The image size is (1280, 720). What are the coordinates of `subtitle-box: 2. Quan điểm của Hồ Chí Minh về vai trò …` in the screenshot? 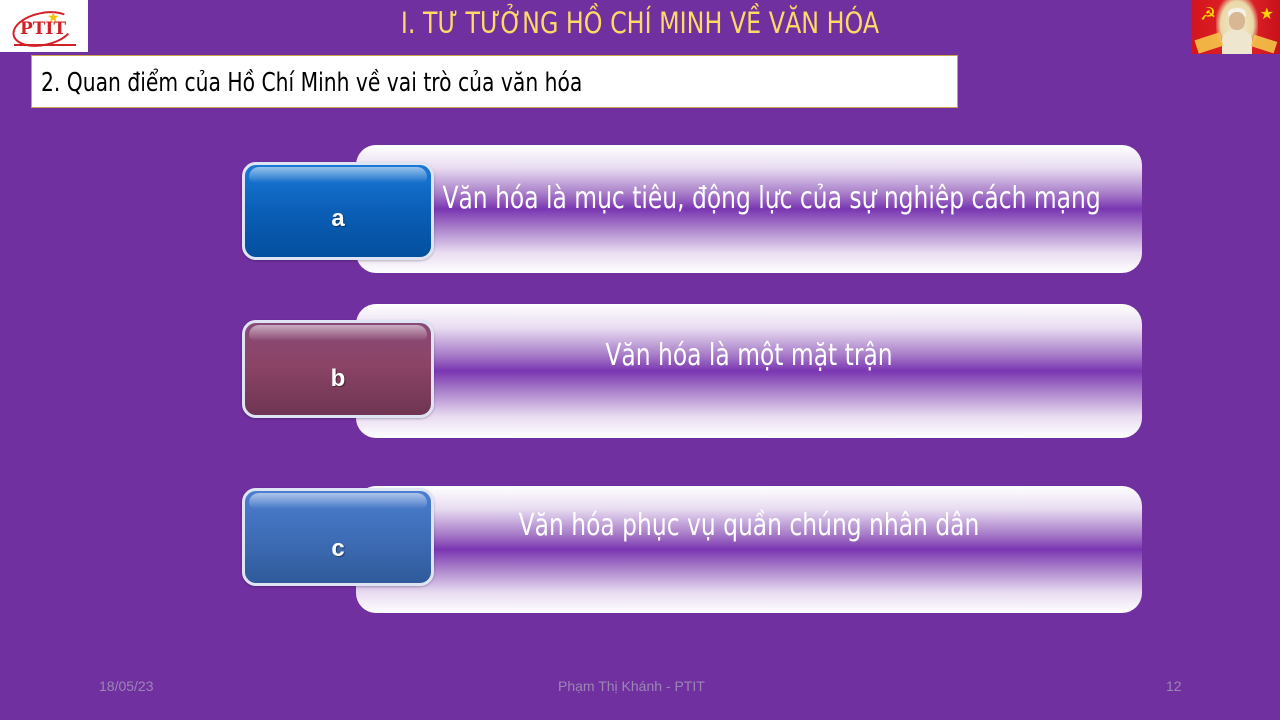 It's located at (494, 81).